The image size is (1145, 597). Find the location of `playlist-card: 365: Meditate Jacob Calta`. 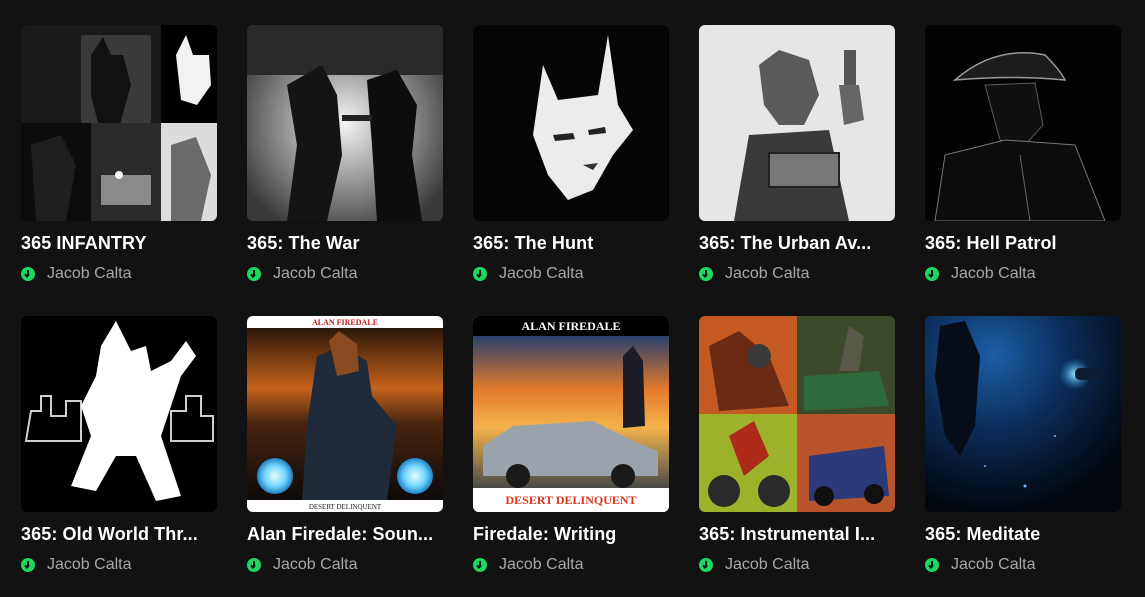

playlist-card: 365: Meditate Jacob Calta is located at coordinates (1023, 456).